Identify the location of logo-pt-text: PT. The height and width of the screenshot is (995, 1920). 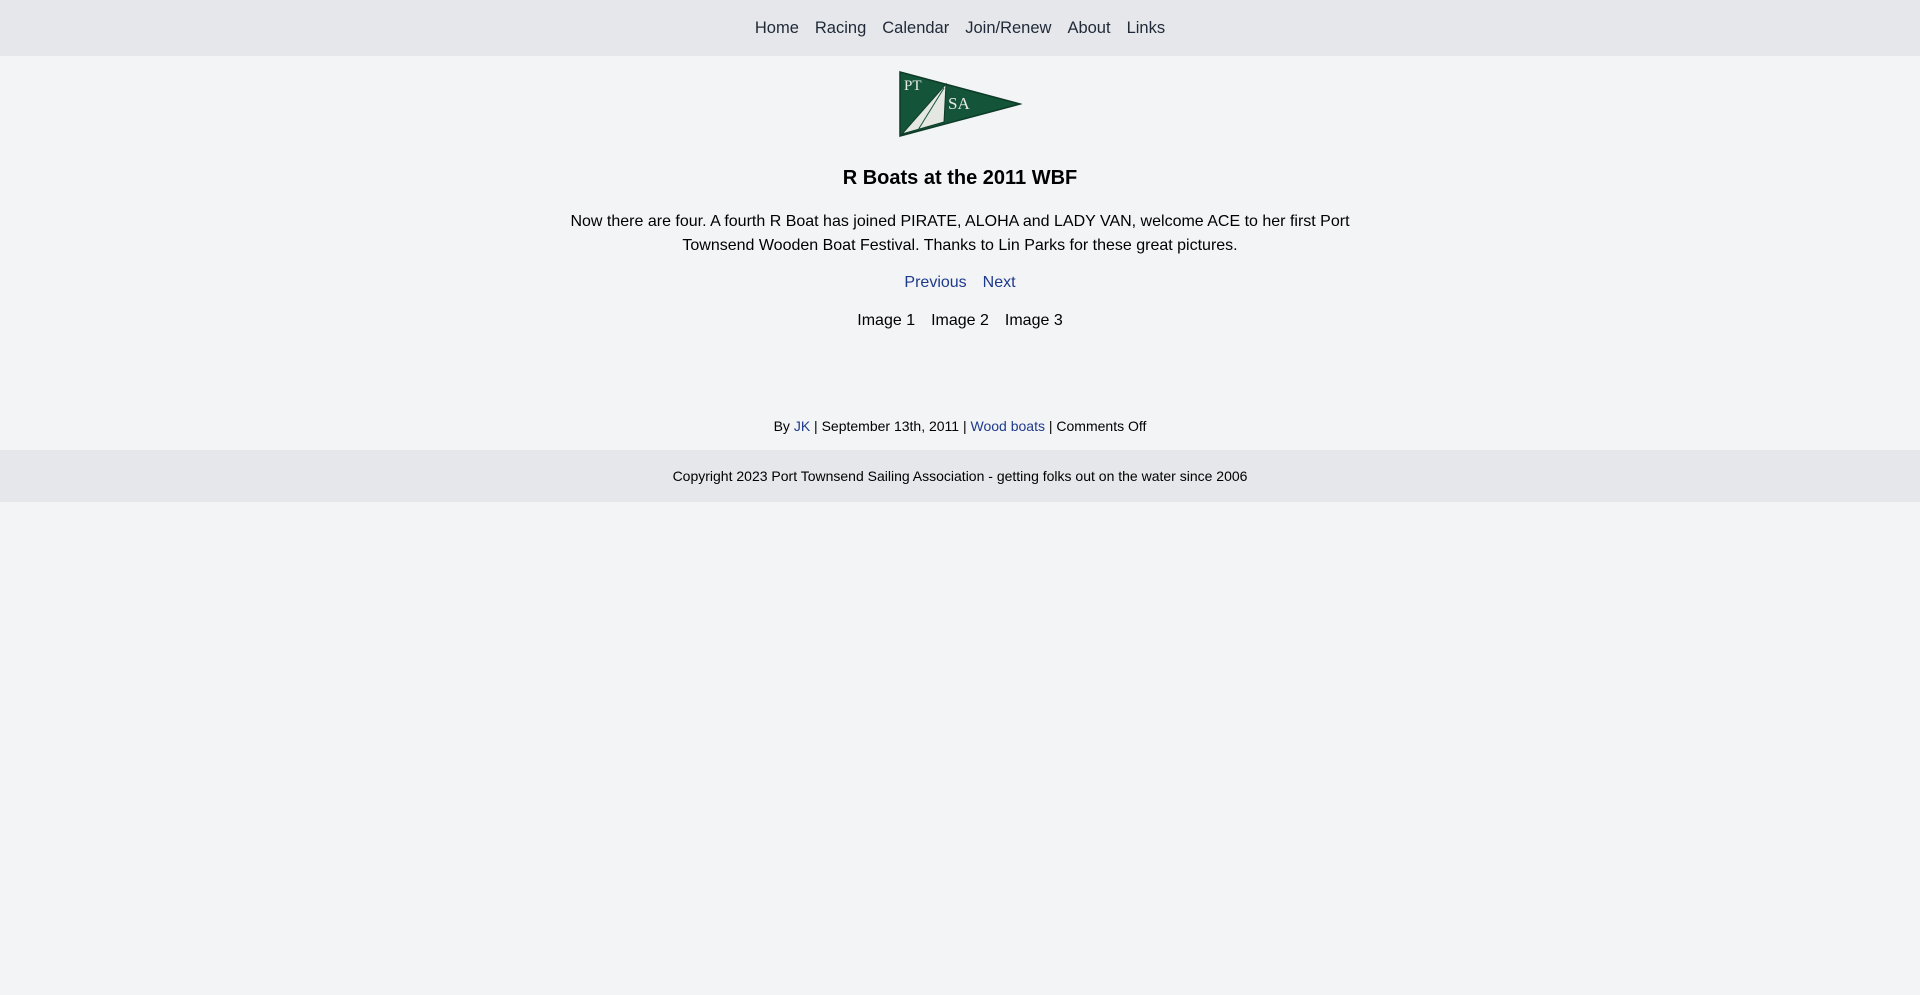
(913, 86).